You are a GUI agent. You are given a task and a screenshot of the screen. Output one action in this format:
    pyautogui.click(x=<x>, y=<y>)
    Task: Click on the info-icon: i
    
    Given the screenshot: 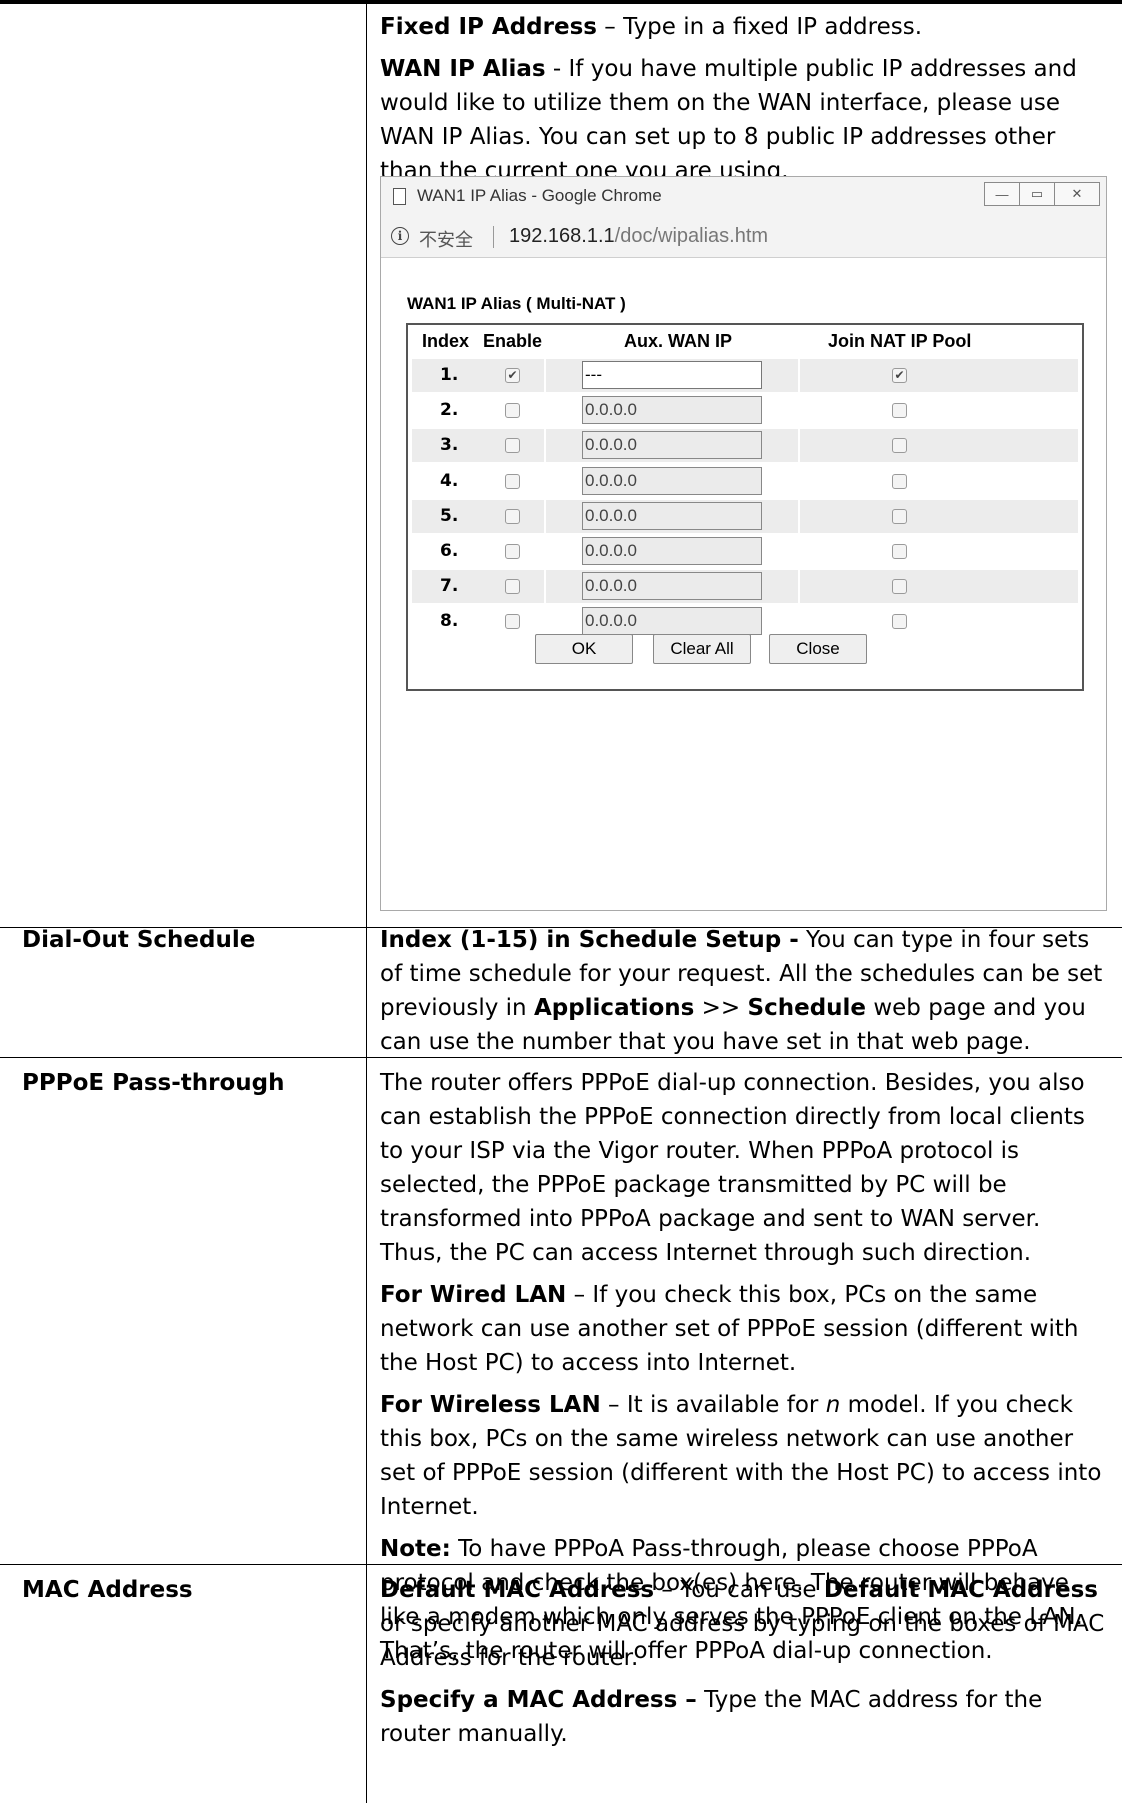 What is the action you would take?
    pyautogui.click(x=400, y=236)
    